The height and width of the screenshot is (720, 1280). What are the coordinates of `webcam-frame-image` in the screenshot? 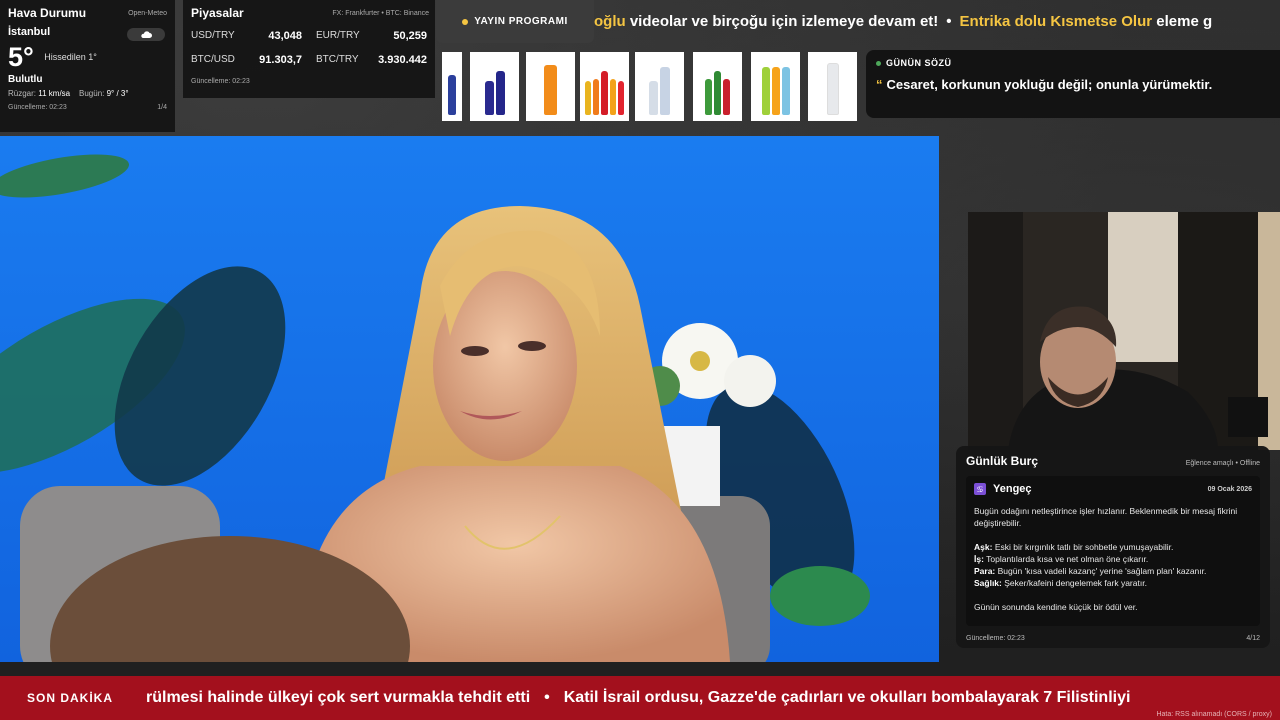 It's located at (1124, 331).